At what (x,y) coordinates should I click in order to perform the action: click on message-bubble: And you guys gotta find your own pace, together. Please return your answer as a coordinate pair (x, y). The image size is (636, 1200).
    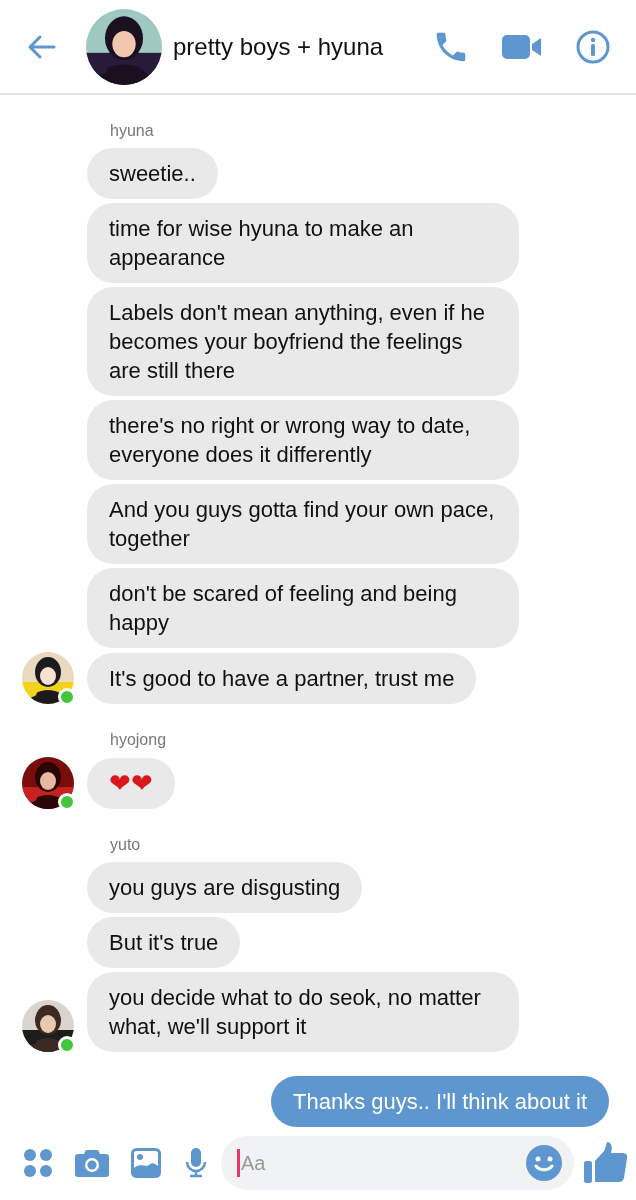
    Looking at the image, I should click on (303, 524).